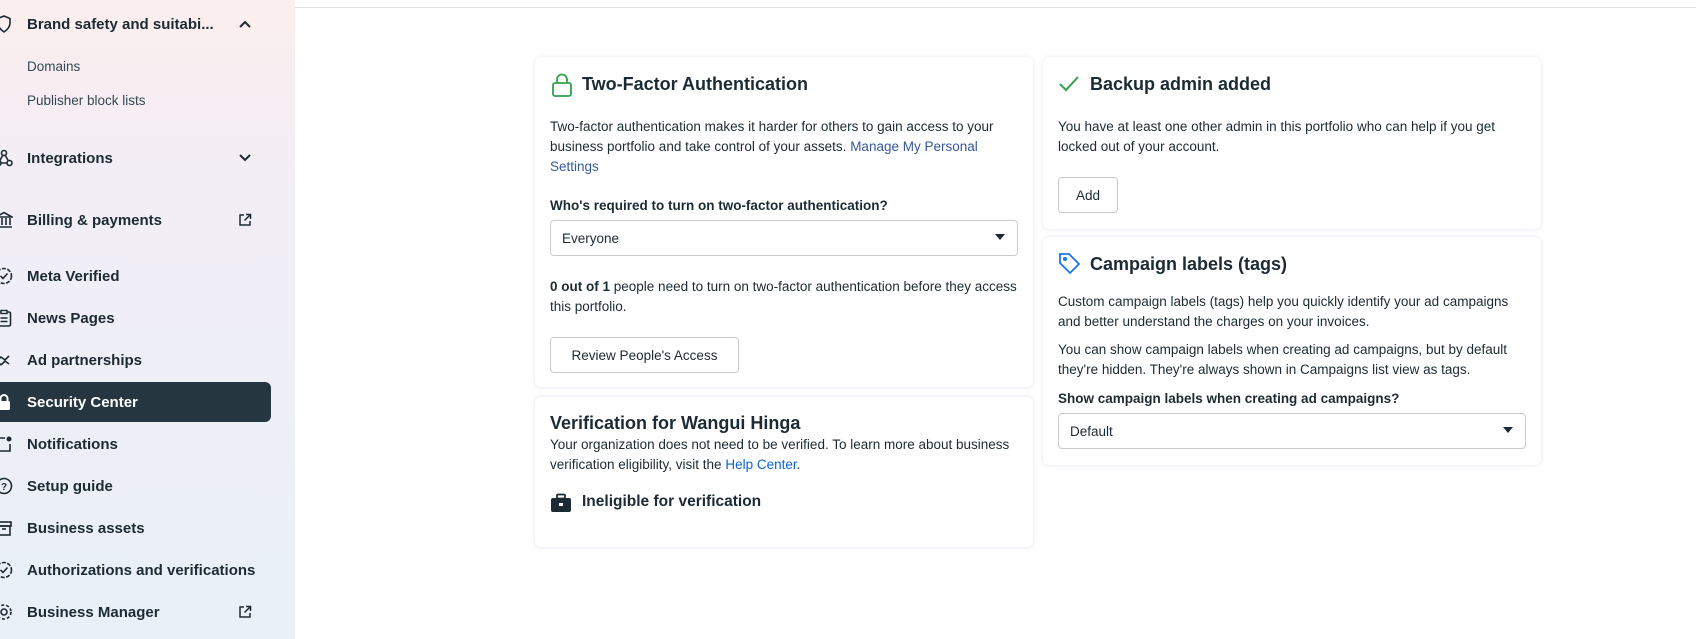 The width and height of the screenshot is (1696, 639). I want to click on card-title: Verification for Wangui Hinga, so click(675, 423).